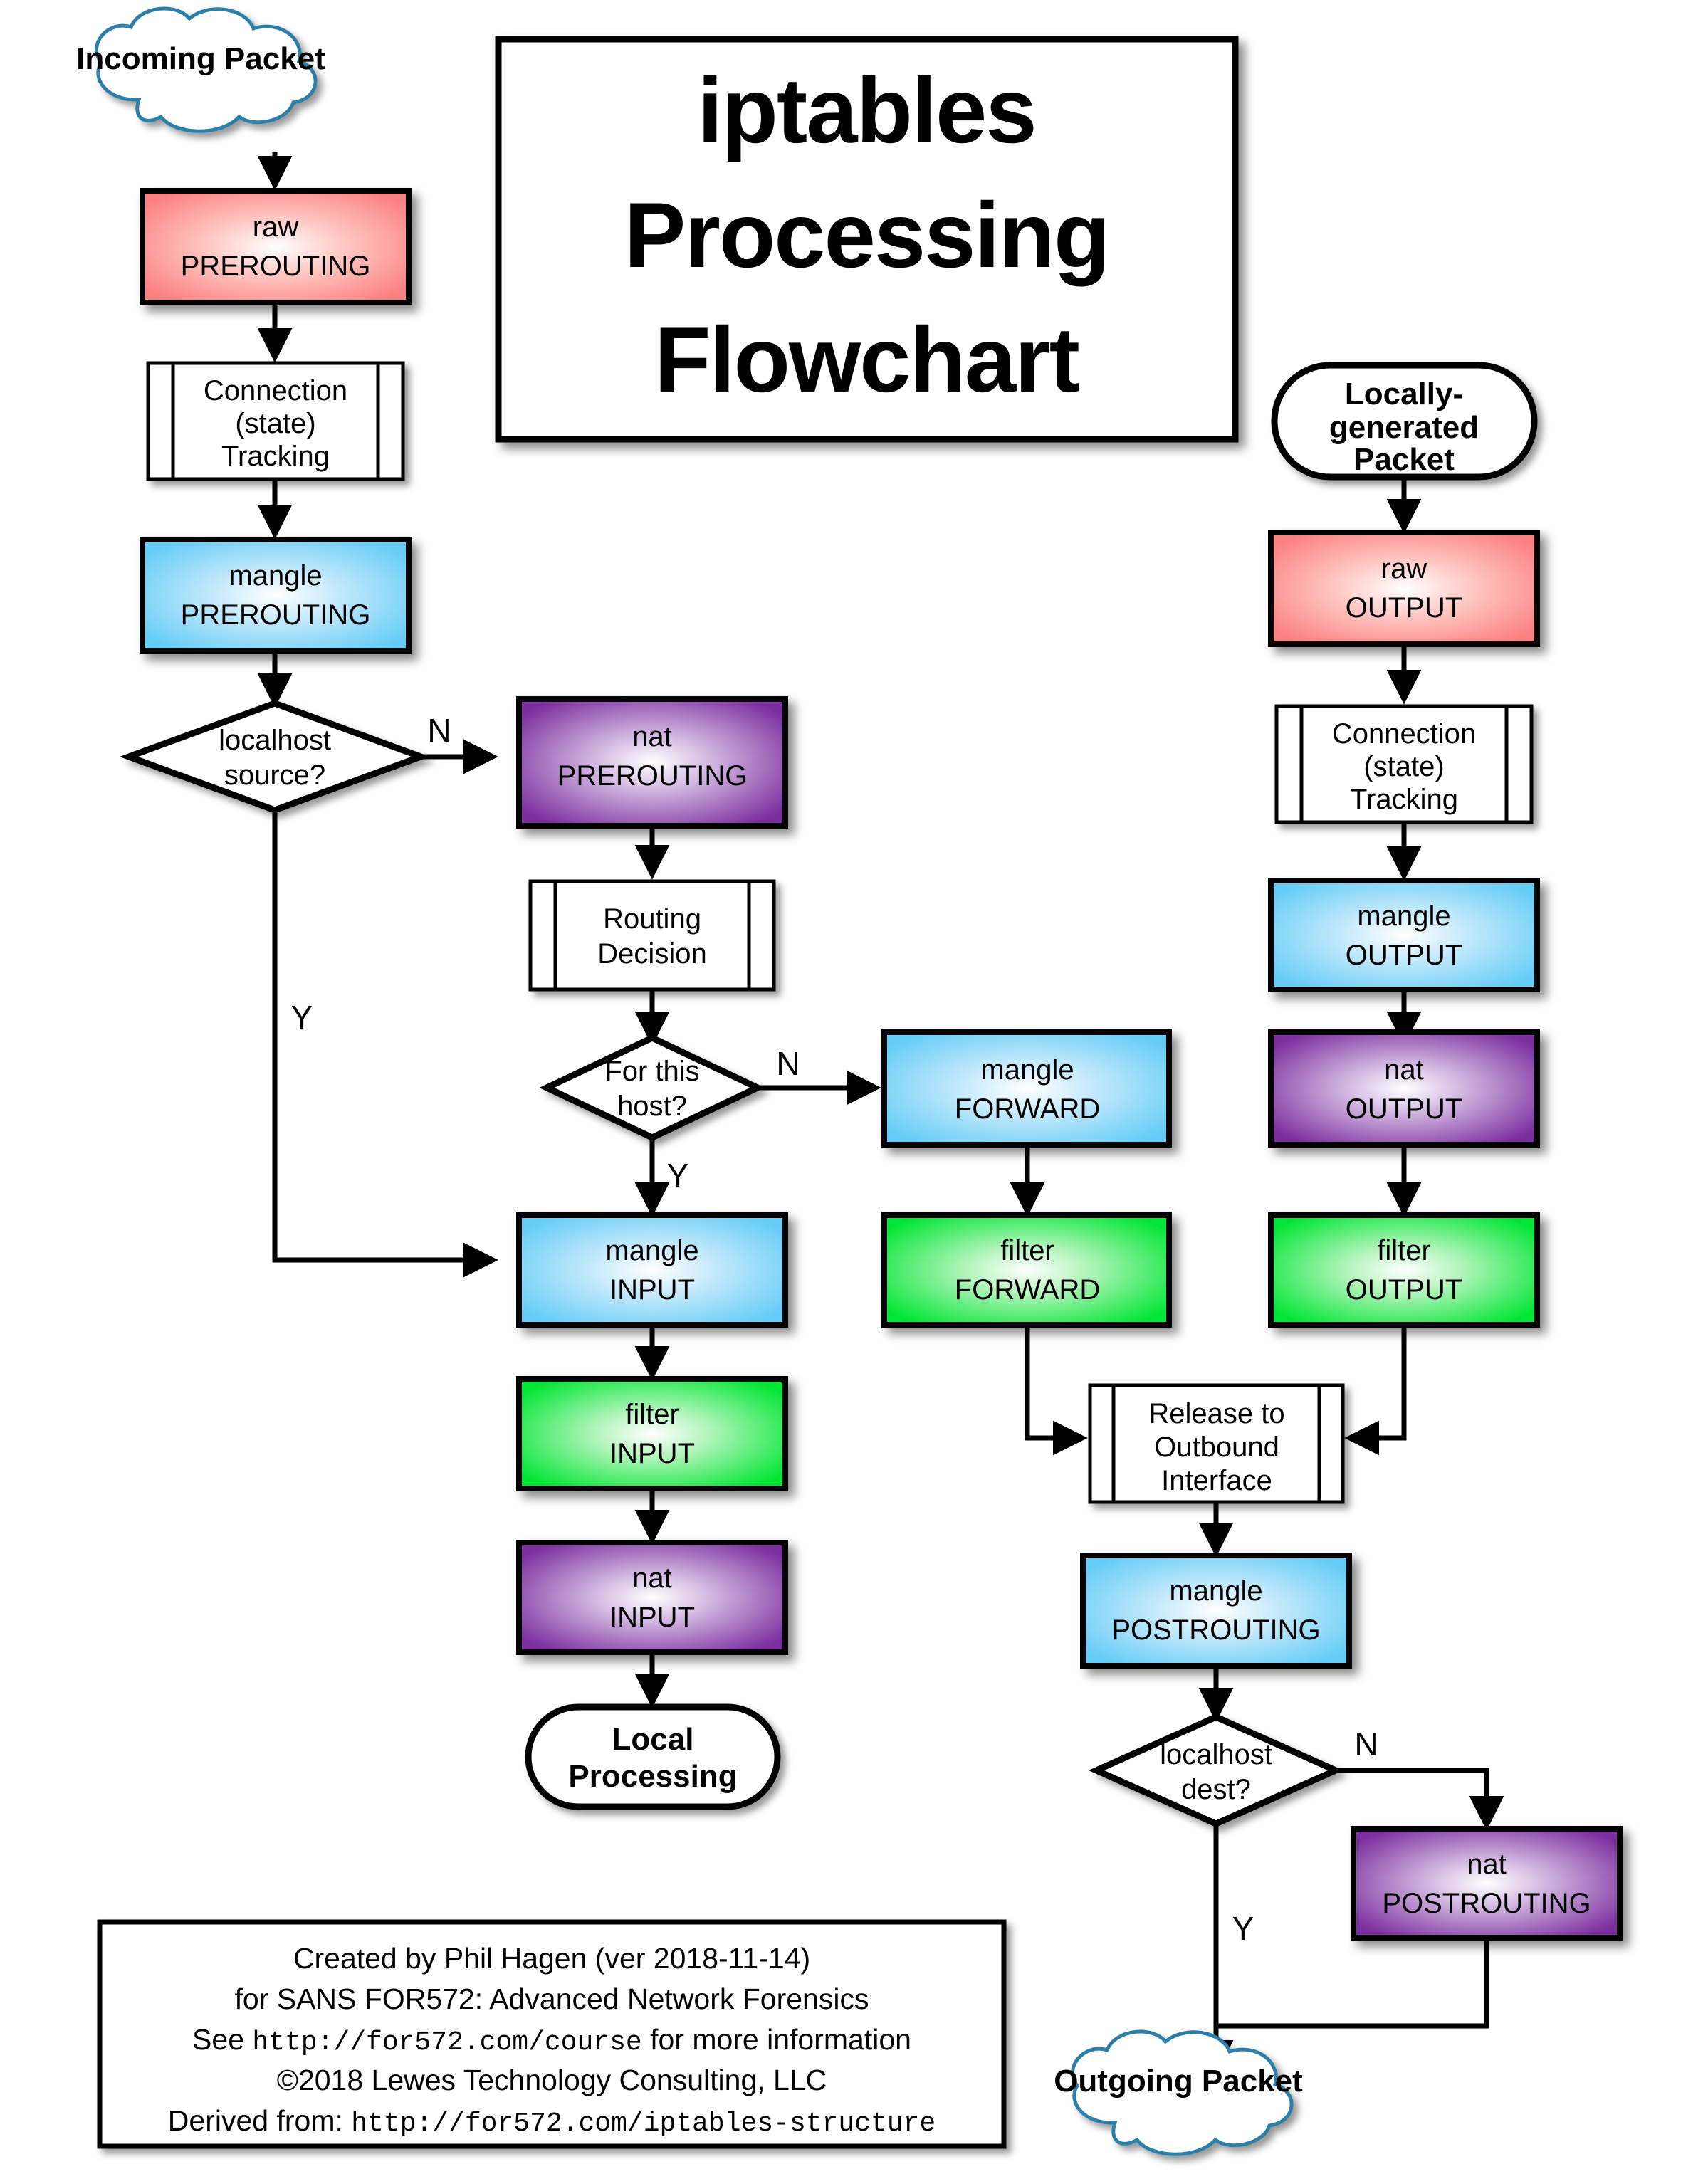 The height and width of the screenshot is (2174, 1708). Describe the element at coordinates (651, 954) in the screenshot. I see `routing-decision-line-2: Decision` at that location.